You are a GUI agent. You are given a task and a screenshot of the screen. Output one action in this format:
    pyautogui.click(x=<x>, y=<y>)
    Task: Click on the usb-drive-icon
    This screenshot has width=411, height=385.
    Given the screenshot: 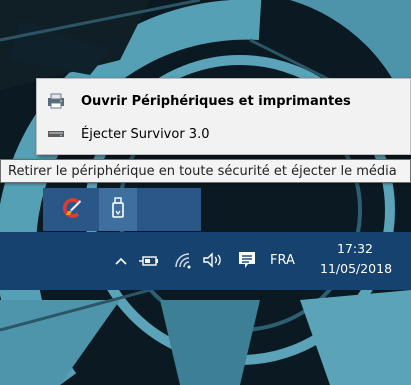 What is the action you would take?
    pyautogui.click(x=118, y=209)
    